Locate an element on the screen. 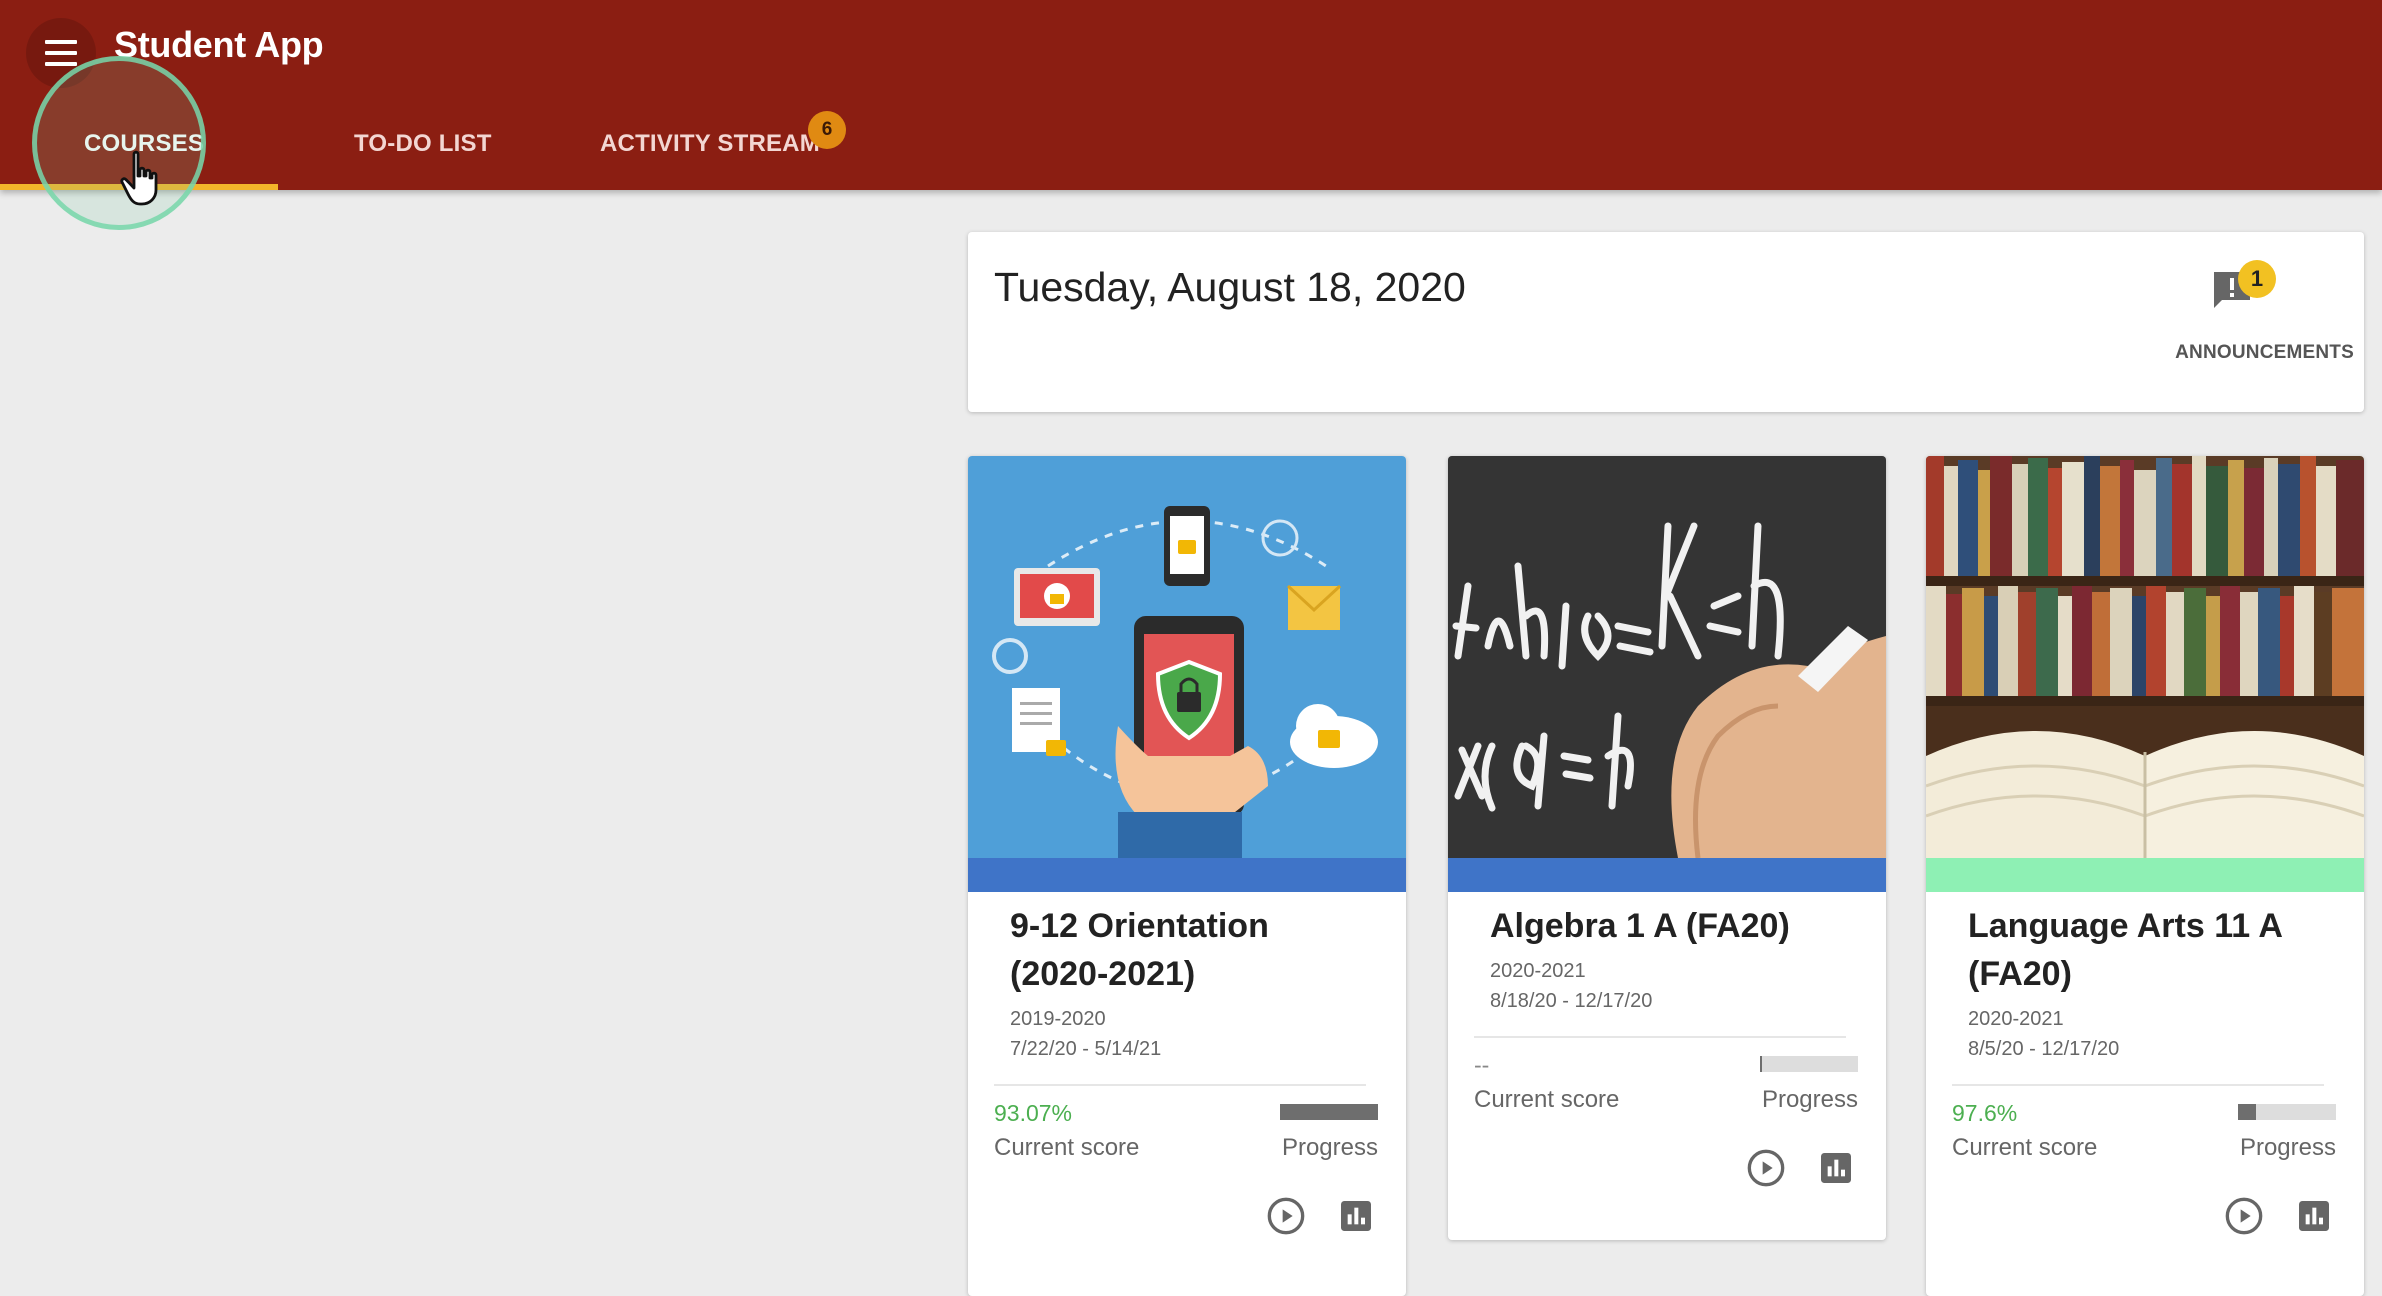  open-book-library-photo is located at coordinates (2145, 657).